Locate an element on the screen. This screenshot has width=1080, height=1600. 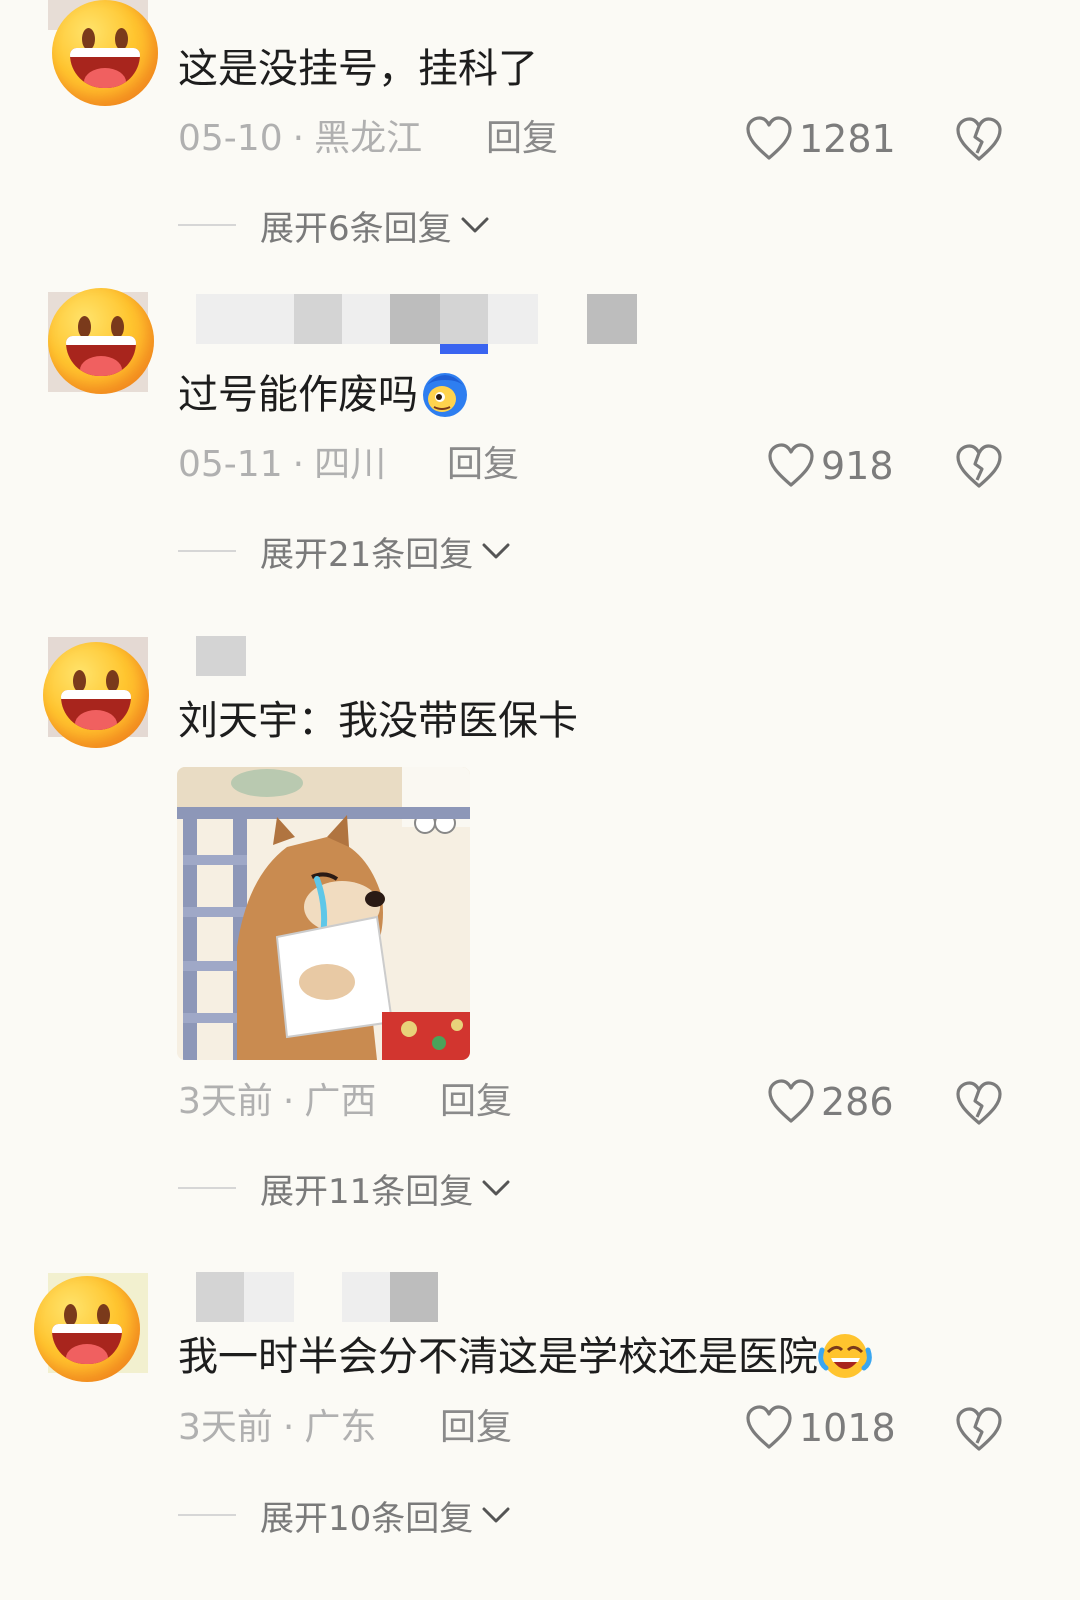
comment-meta: 3天前 · 广西 is located at coordinates (277, 1102).